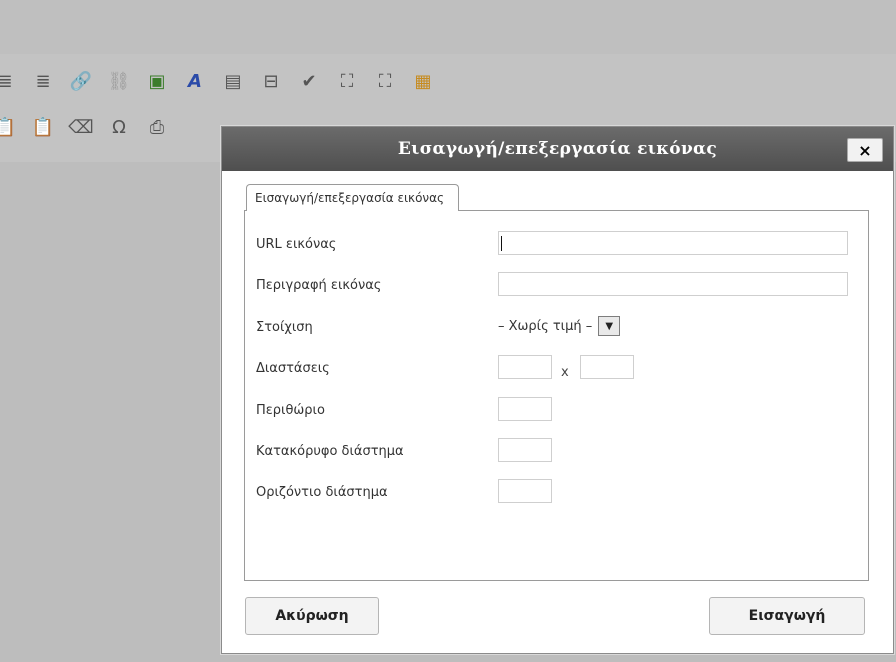 The width and height of the screenshot is (896, 662). Describe the element at coordinates (81, 82) in the screenshot. I see `link-icon: 🔗` at that location.